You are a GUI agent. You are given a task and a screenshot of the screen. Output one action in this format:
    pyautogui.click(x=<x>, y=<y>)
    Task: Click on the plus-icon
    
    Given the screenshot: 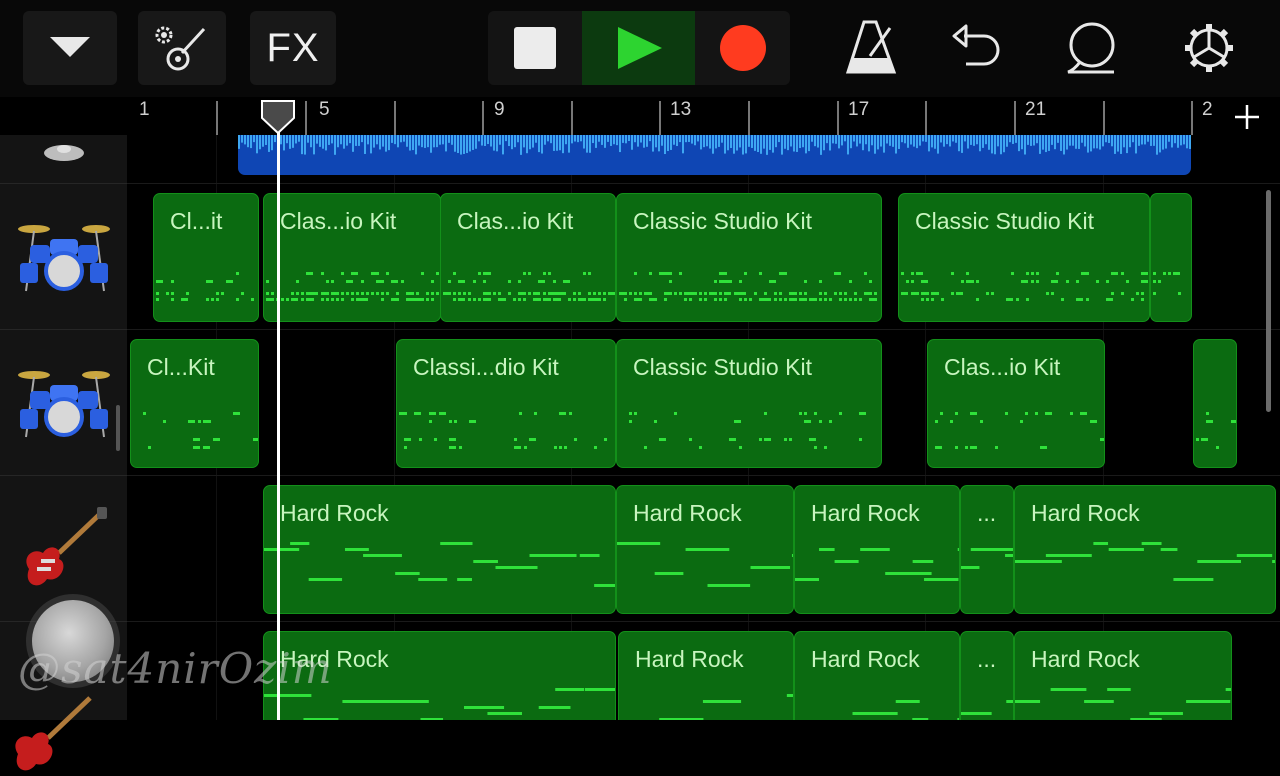 What is the action you would take?
    pyautogui.click(x=1247, y=117)
    